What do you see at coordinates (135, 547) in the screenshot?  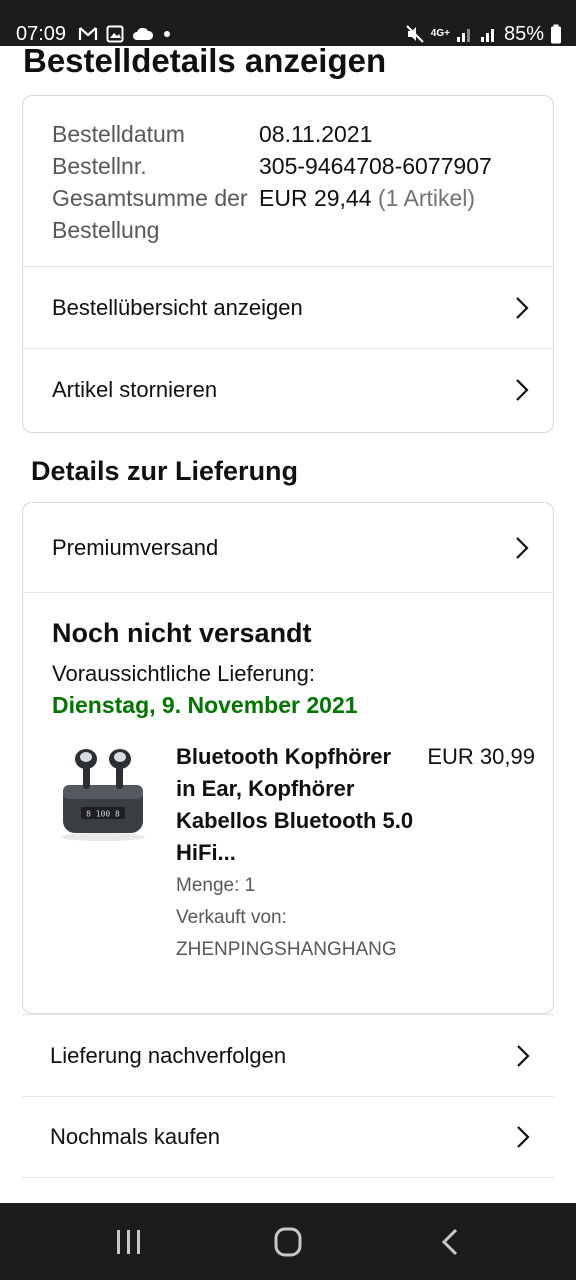 I see `shipping-method-label: Premiumversand` at bounding box center [135, 547].